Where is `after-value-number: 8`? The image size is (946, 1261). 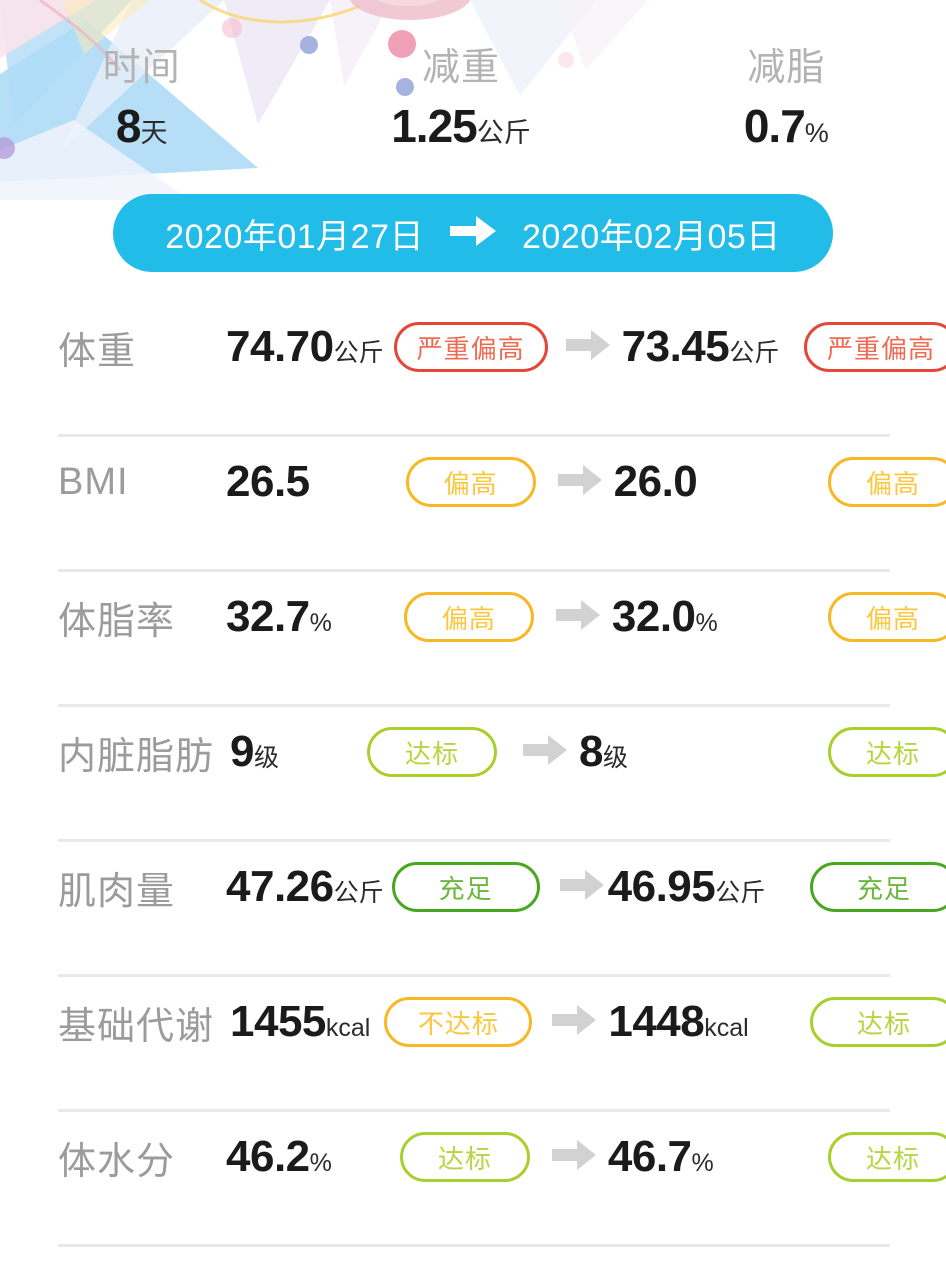
after-value-number: 8 is located at coordinates (591, 751).